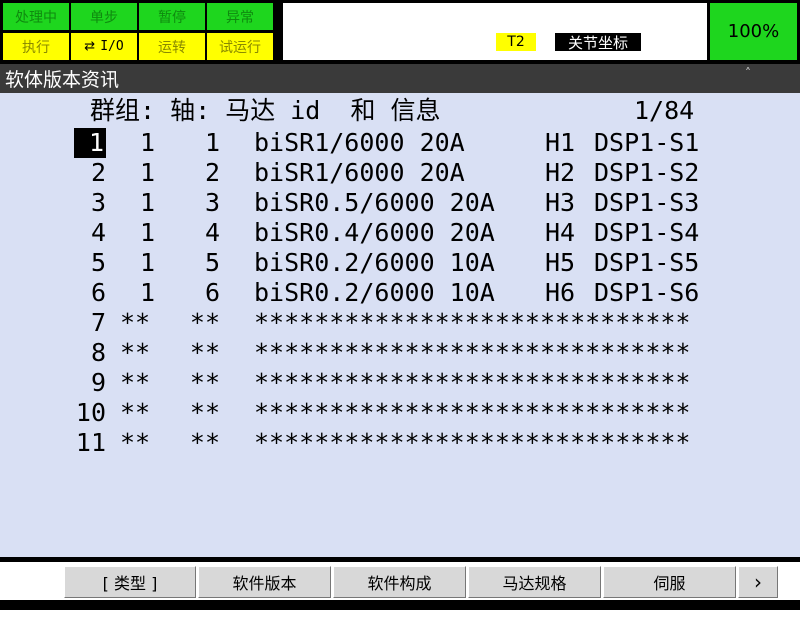  I want to click on bottom-bar, so click(400, 605).